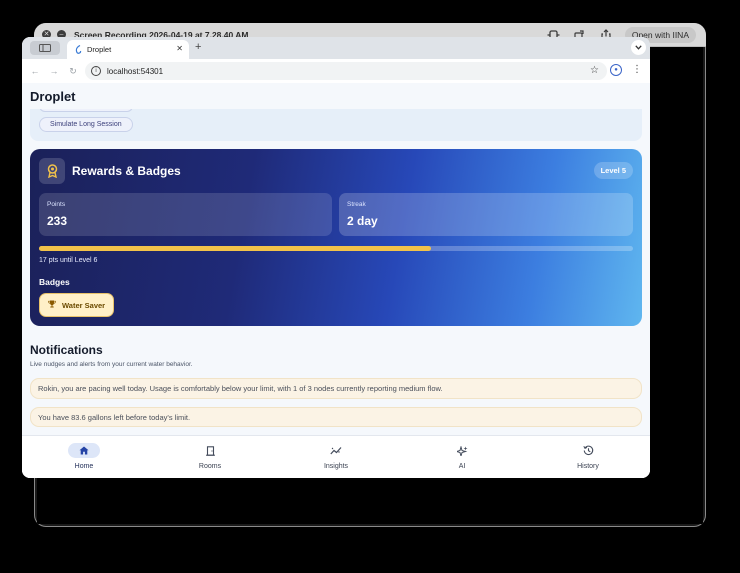  What do you see at coordinates (486, 214) in the screenshot?
I see `streak-stat: Streak 2 day` at bounding box center [486, 214].